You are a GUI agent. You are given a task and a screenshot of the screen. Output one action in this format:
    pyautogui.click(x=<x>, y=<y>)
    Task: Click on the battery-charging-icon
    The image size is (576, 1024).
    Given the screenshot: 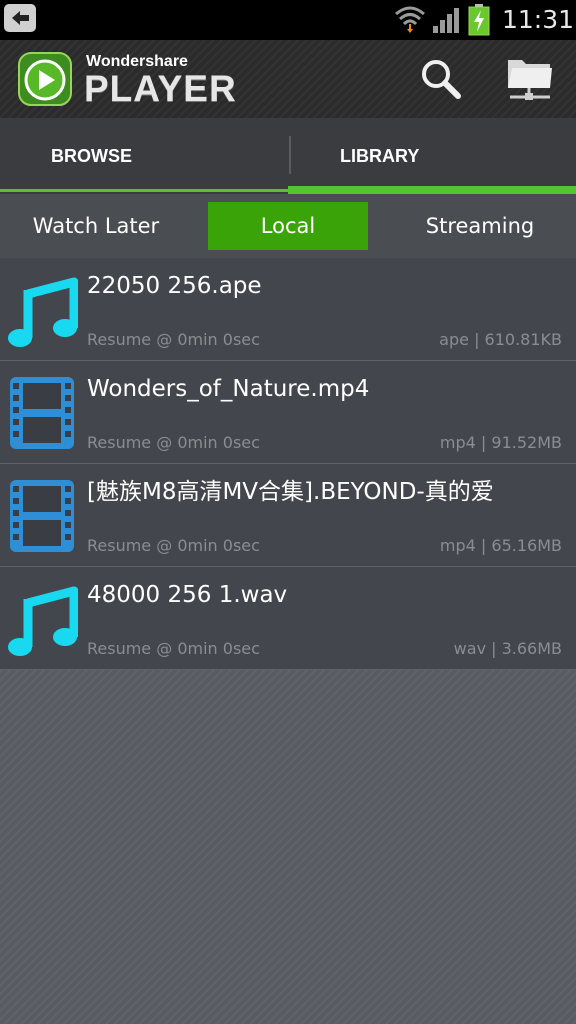 What is the action you would take?
    pyautogui.click(x=479, y=20)
    